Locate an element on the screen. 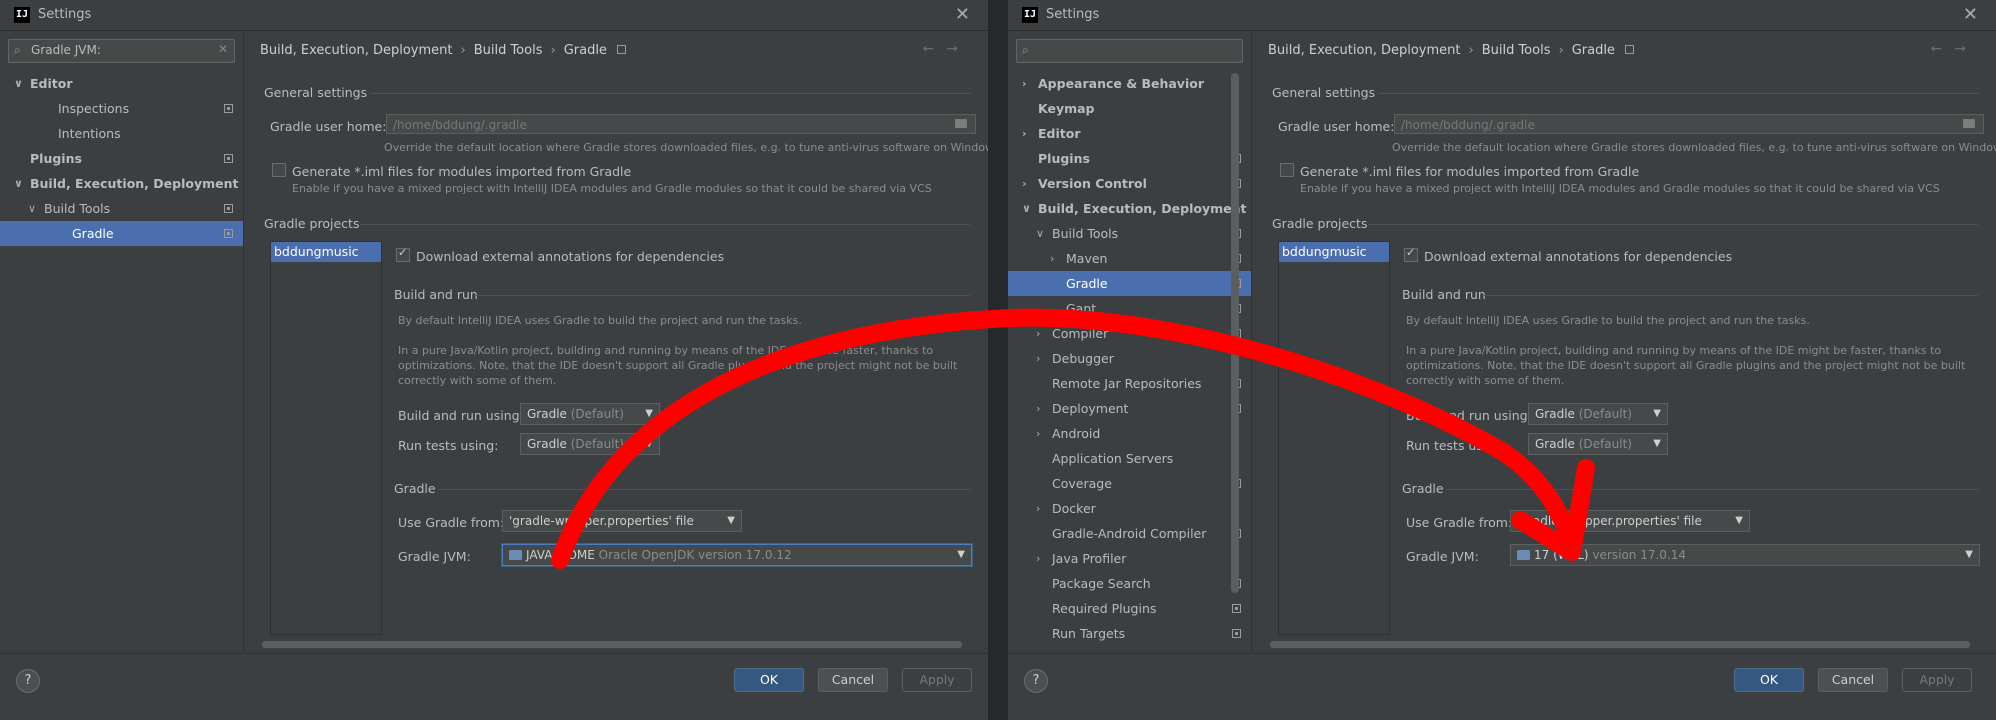  tree-item: › Appearance & Behavior is located at coordinates (1129, 83).